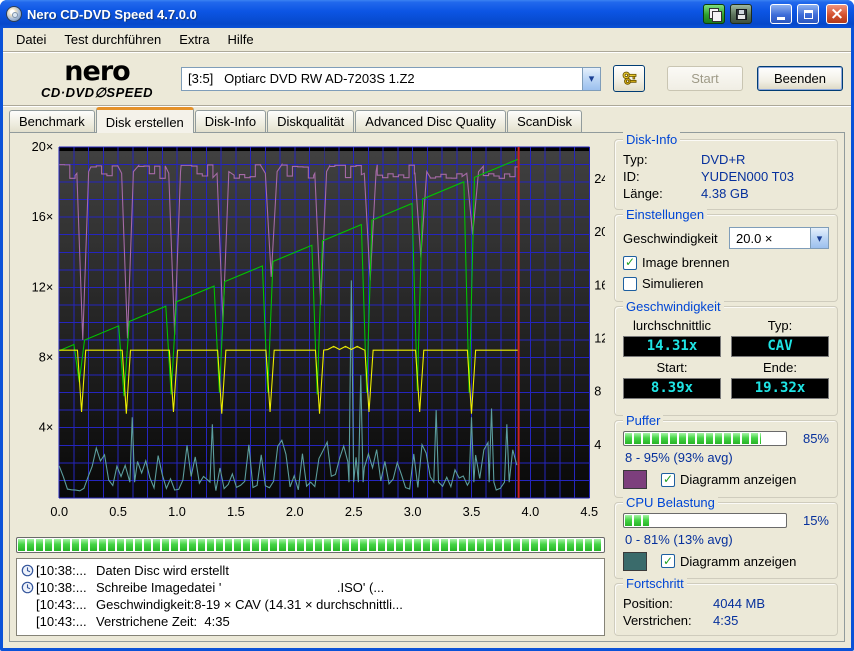 This screenshot has height=651, width=854. What do you see at coordinates (43, 216) in the screenshot?
I see `svg-text: 16×` at bounding box center [43, 216].